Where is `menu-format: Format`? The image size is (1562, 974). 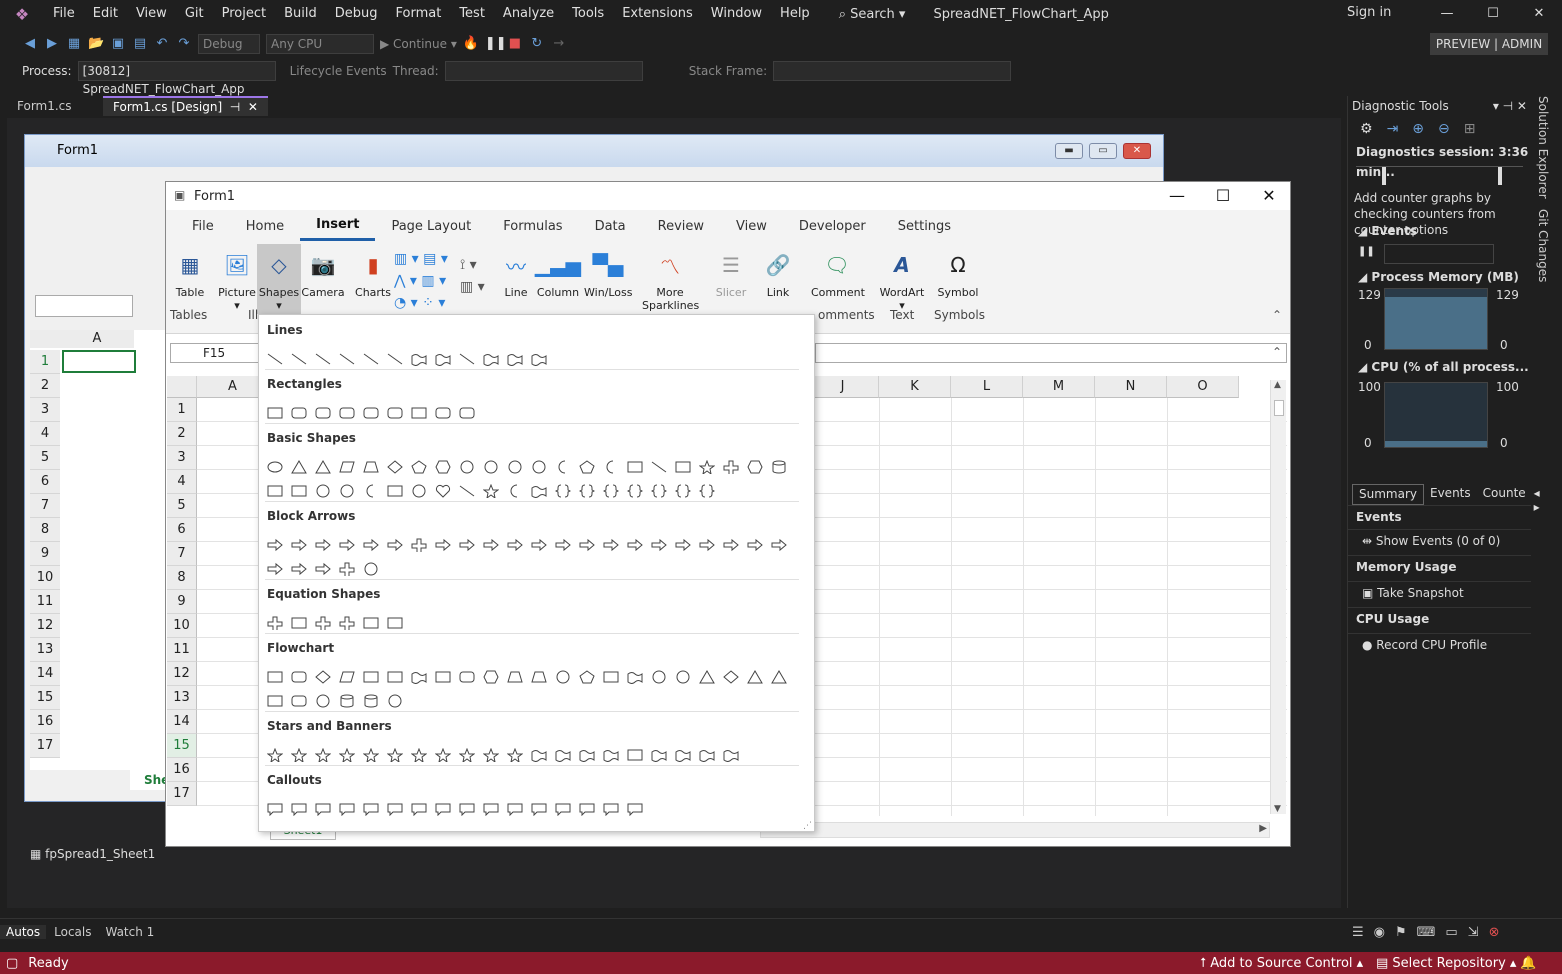 menu-format: Format is located at coordinates (419, 14).